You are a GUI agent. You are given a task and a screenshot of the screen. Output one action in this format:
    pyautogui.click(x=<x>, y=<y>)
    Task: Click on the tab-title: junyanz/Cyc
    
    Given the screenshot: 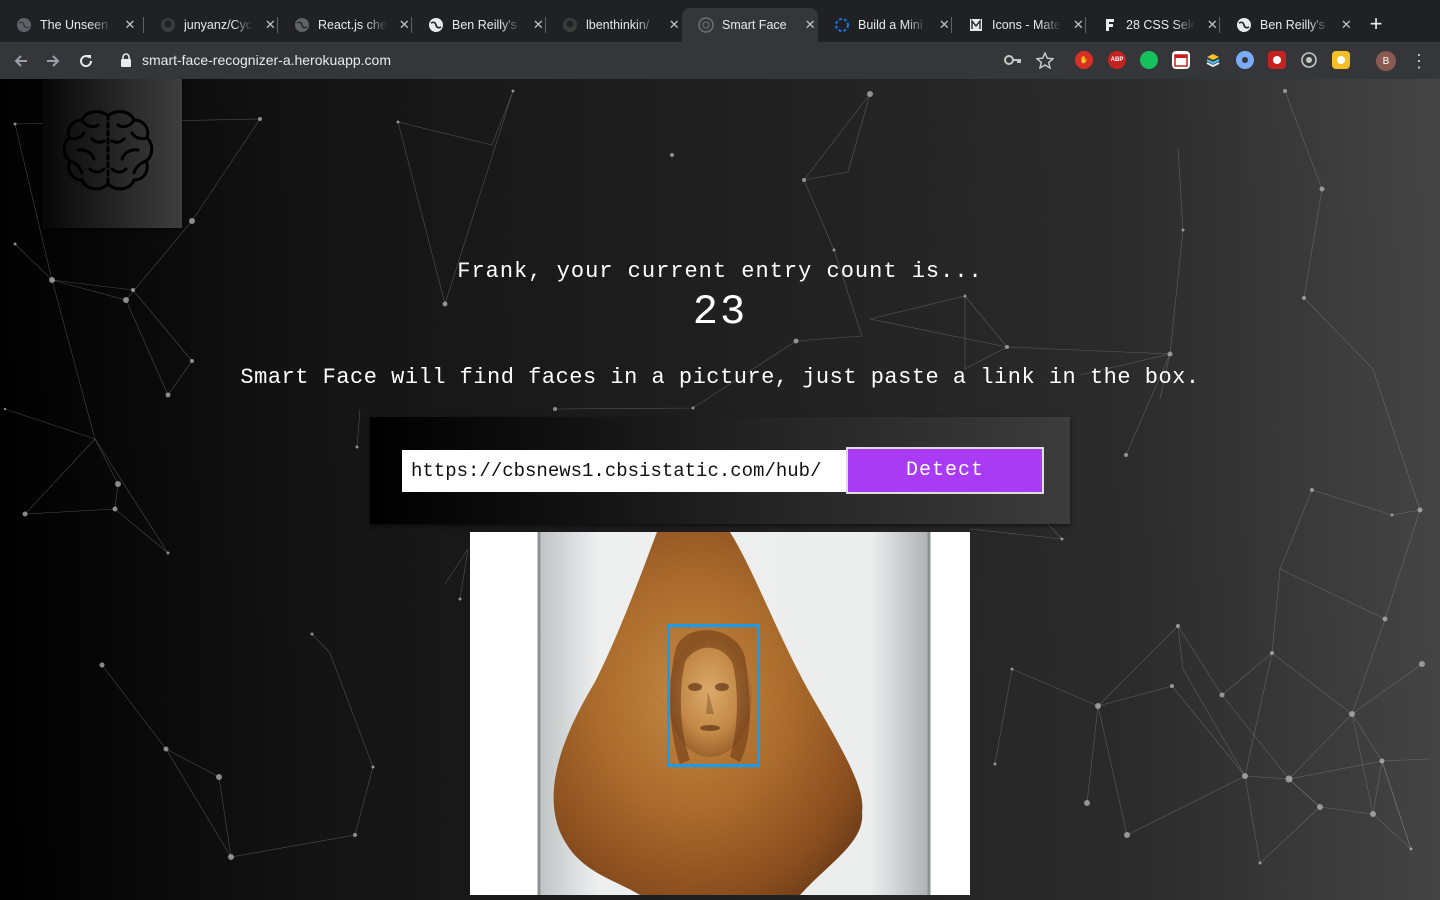 What is the action you would take?
    pyautogui.click(x=218, y=25)
    